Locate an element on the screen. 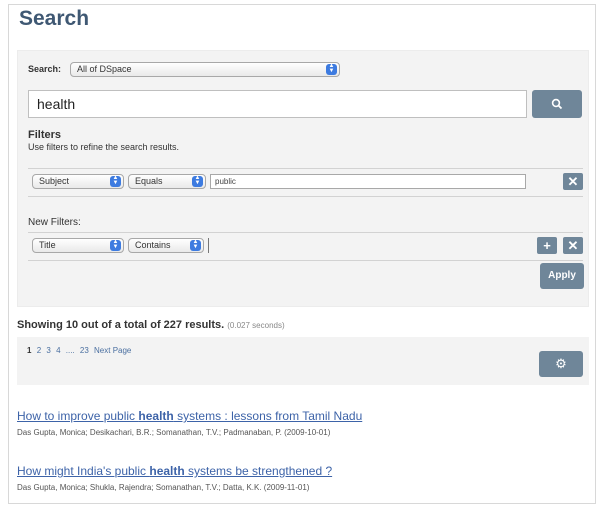  page-link: 3 is located at coordinates (48, 350).